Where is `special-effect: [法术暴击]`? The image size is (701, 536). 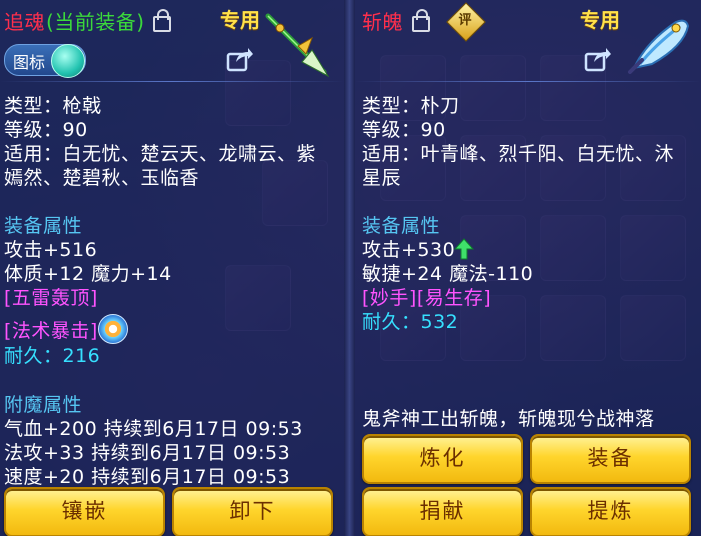
special-effect: [法术暴击] is located at coordinates (51, 331).